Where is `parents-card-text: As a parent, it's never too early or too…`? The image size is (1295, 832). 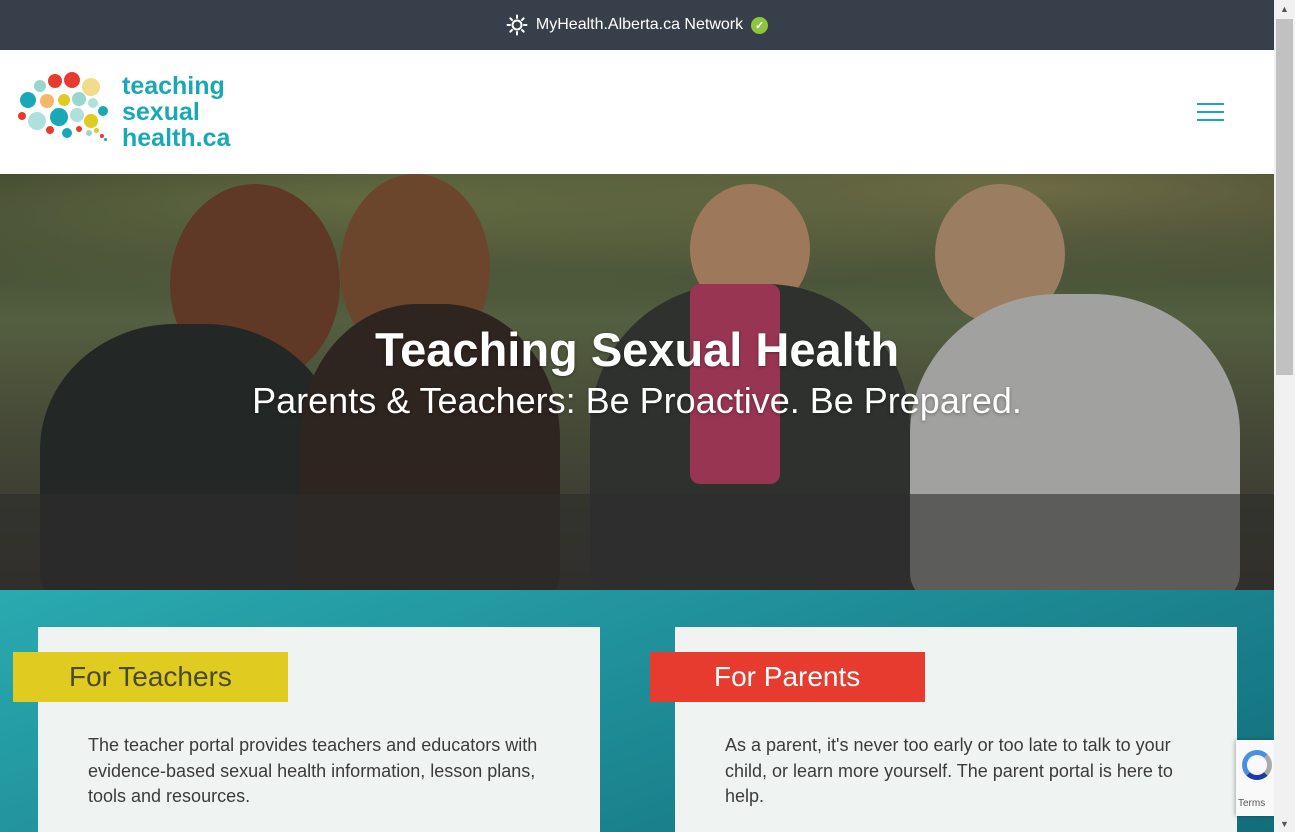
parents-card-text: As a parent, it's never too early or too… is located at coordinates (949, 770).